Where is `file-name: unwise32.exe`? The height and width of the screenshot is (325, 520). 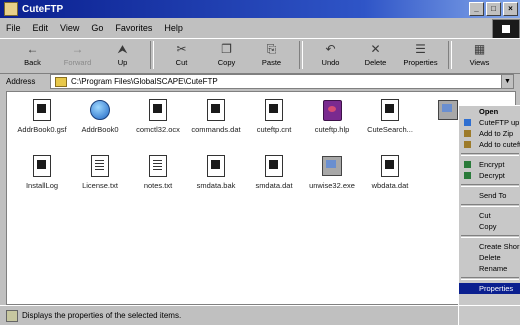
file-name: unwise32.exe is located at coordinates (332, 185).